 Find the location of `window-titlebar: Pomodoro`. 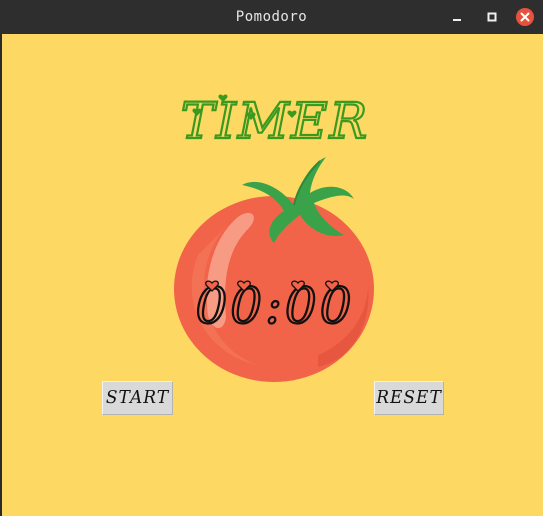

window-titlebar: Pomodoro is located at coordinates (271, 17).